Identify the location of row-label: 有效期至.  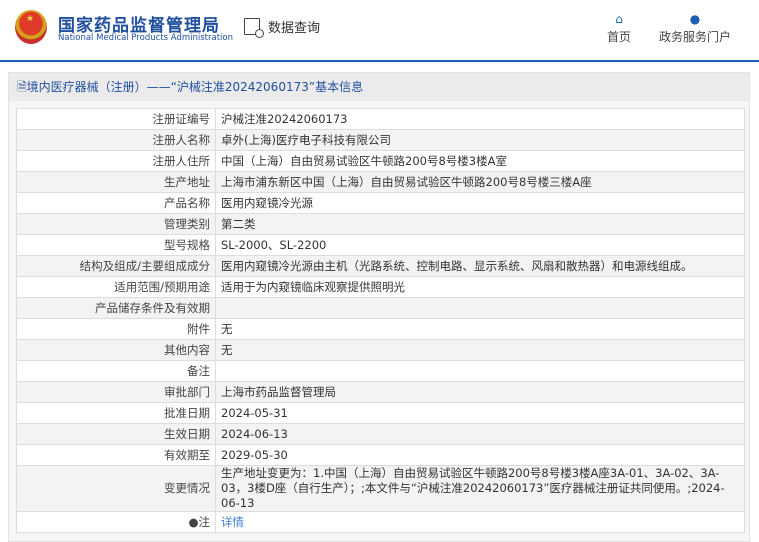
(116, 455).